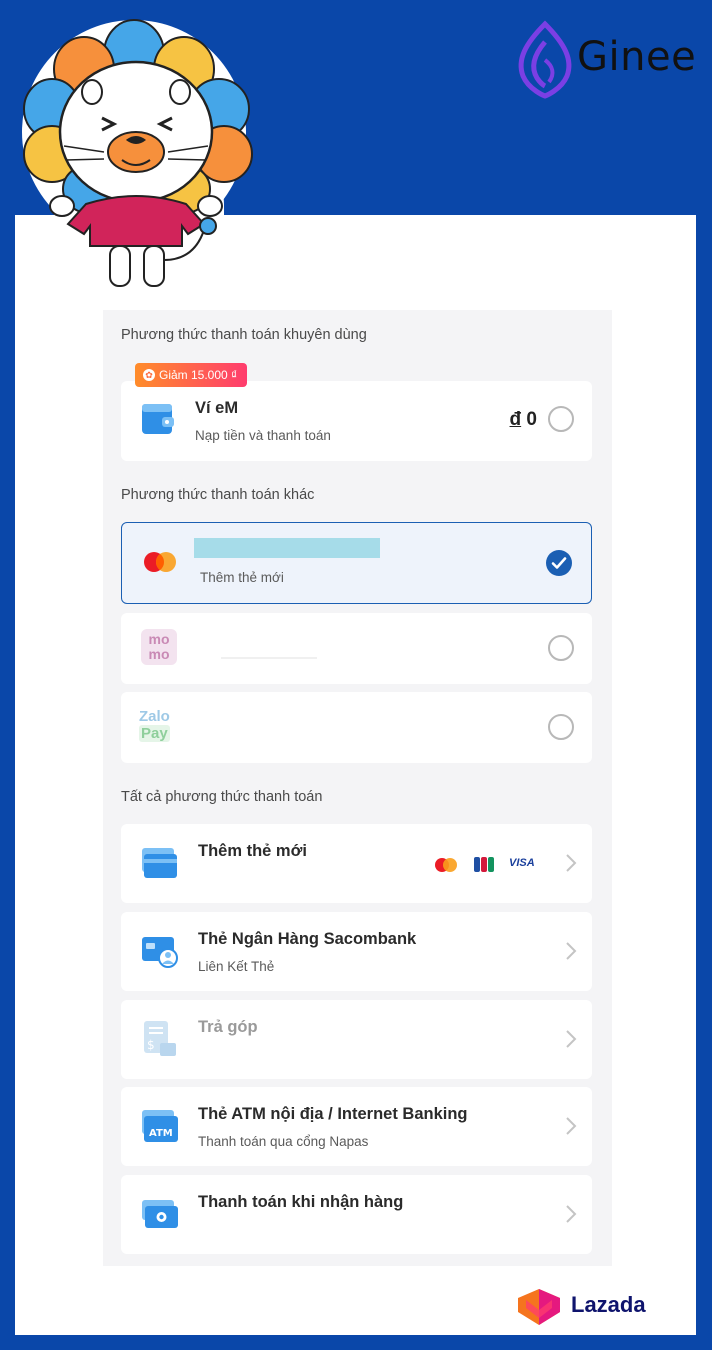  I want to click on saved-card-subtitle: Thêm thẻ mới, so click(242, 577).